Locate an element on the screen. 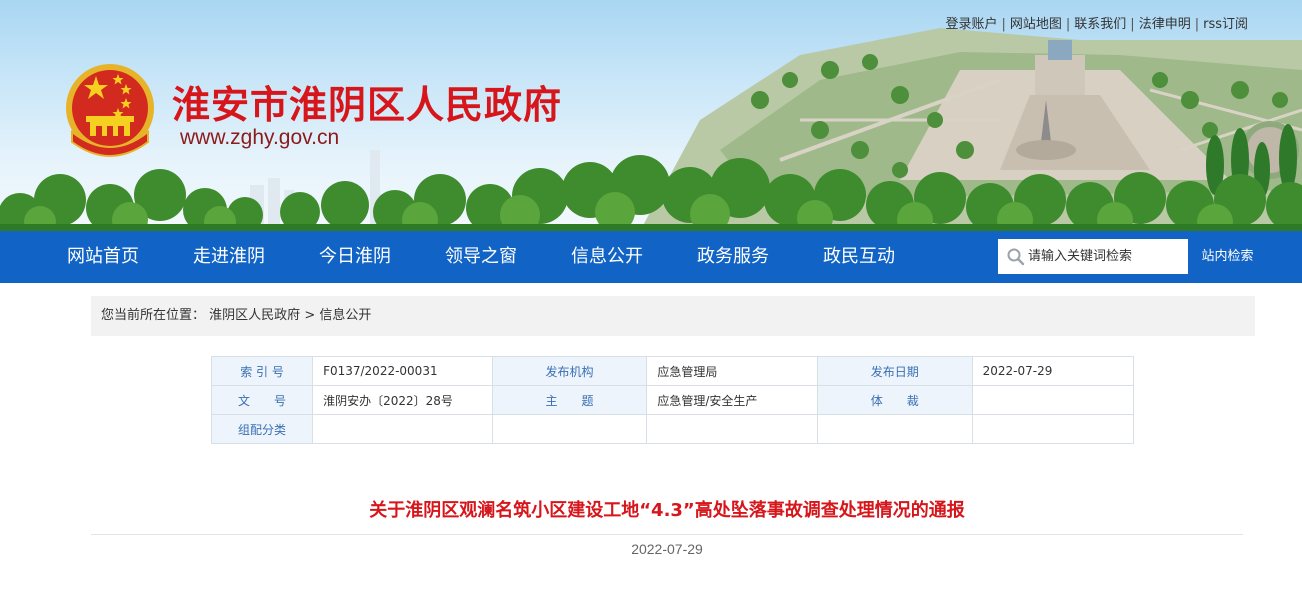 This screenshot has width=1302, height=592. subject-label: 主 题 is located at coordinates (569, 400).